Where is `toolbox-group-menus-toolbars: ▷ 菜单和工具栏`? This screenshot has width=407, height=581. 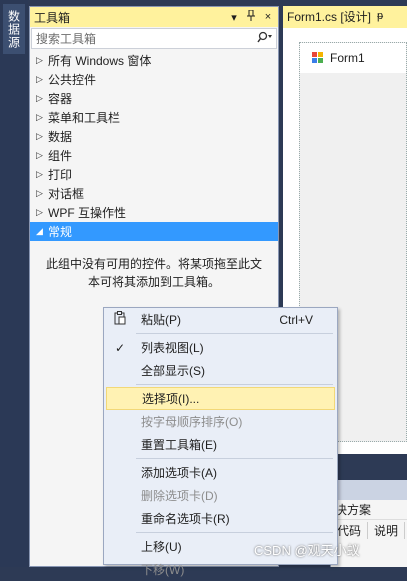
toolbox-group-menus-toolbars: ▷ 菜单和工具栏 is located at coordinates (154, 117).